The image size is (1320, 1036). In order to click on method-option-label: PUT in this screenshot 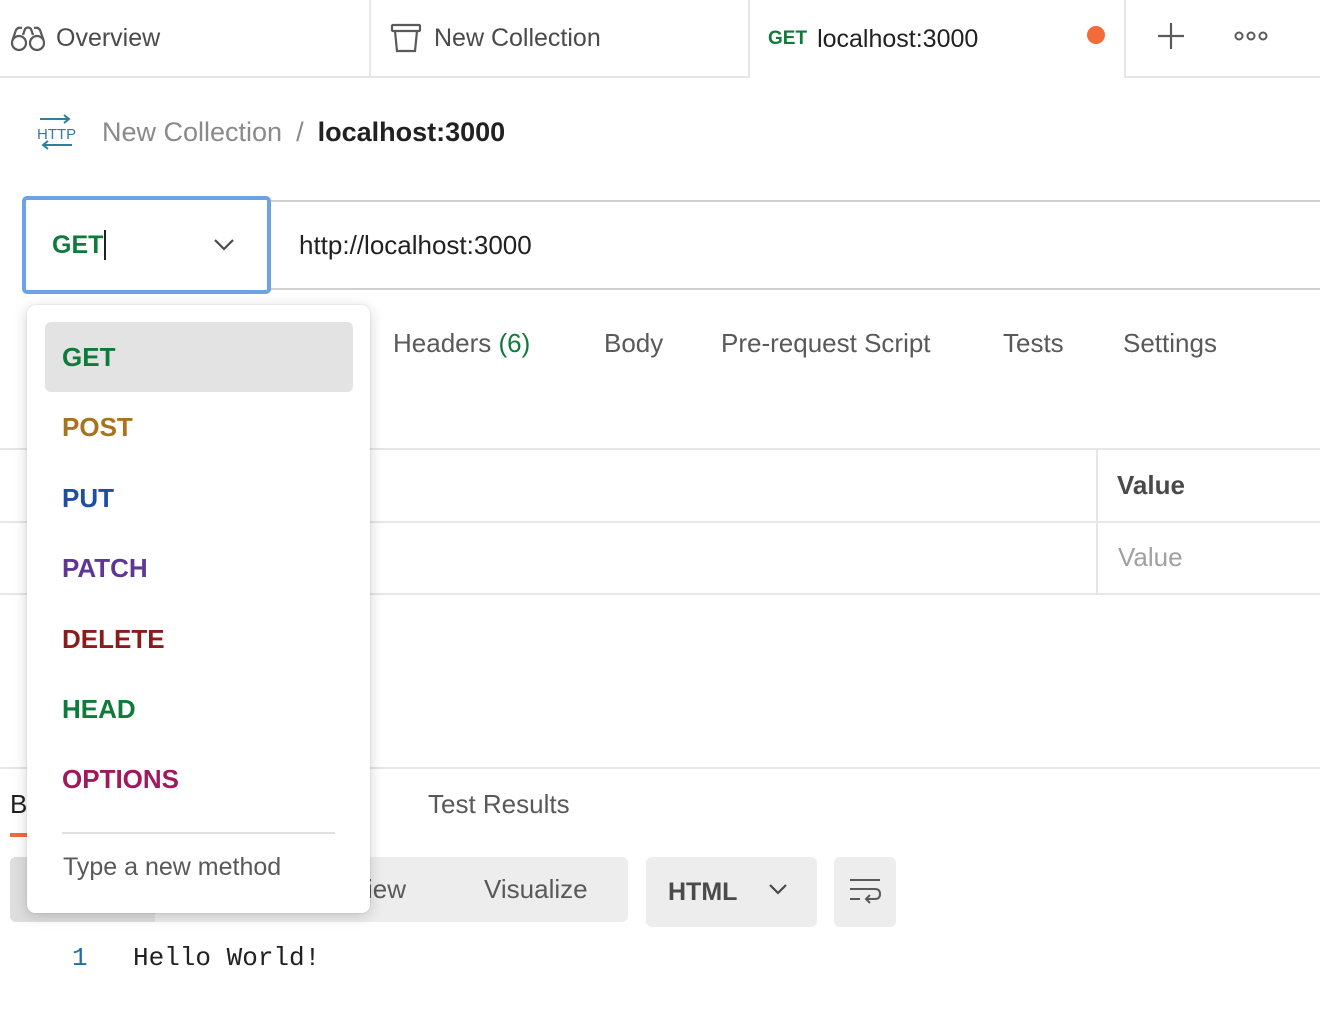, I will do `click(88, 497)`.